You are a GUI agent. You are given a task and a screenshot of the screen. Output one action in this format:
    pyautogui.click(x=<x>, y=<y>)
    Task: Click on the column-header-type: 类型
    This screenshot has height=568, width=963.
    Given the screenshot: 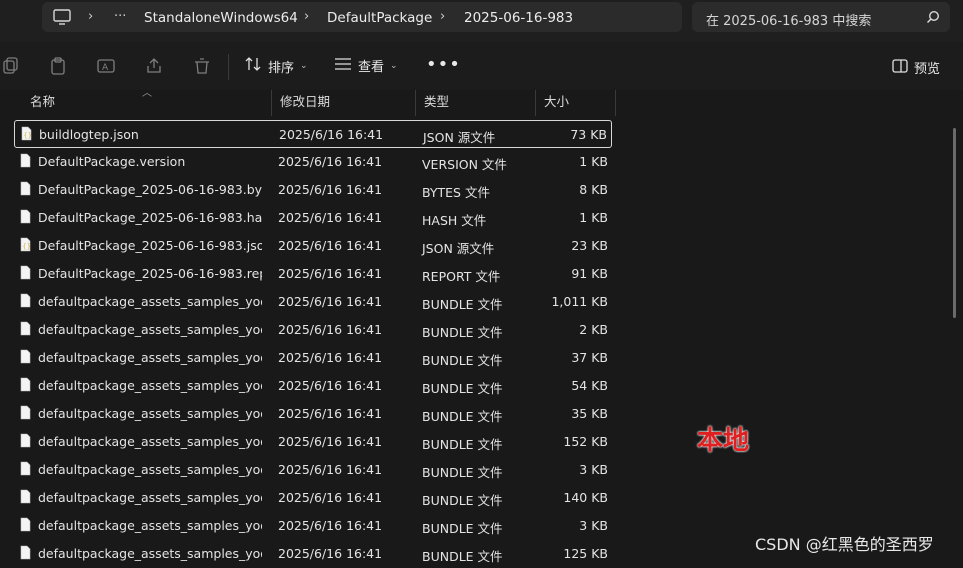 What is the action you would take?
    pyautogui.click(x=476, y=103)
    